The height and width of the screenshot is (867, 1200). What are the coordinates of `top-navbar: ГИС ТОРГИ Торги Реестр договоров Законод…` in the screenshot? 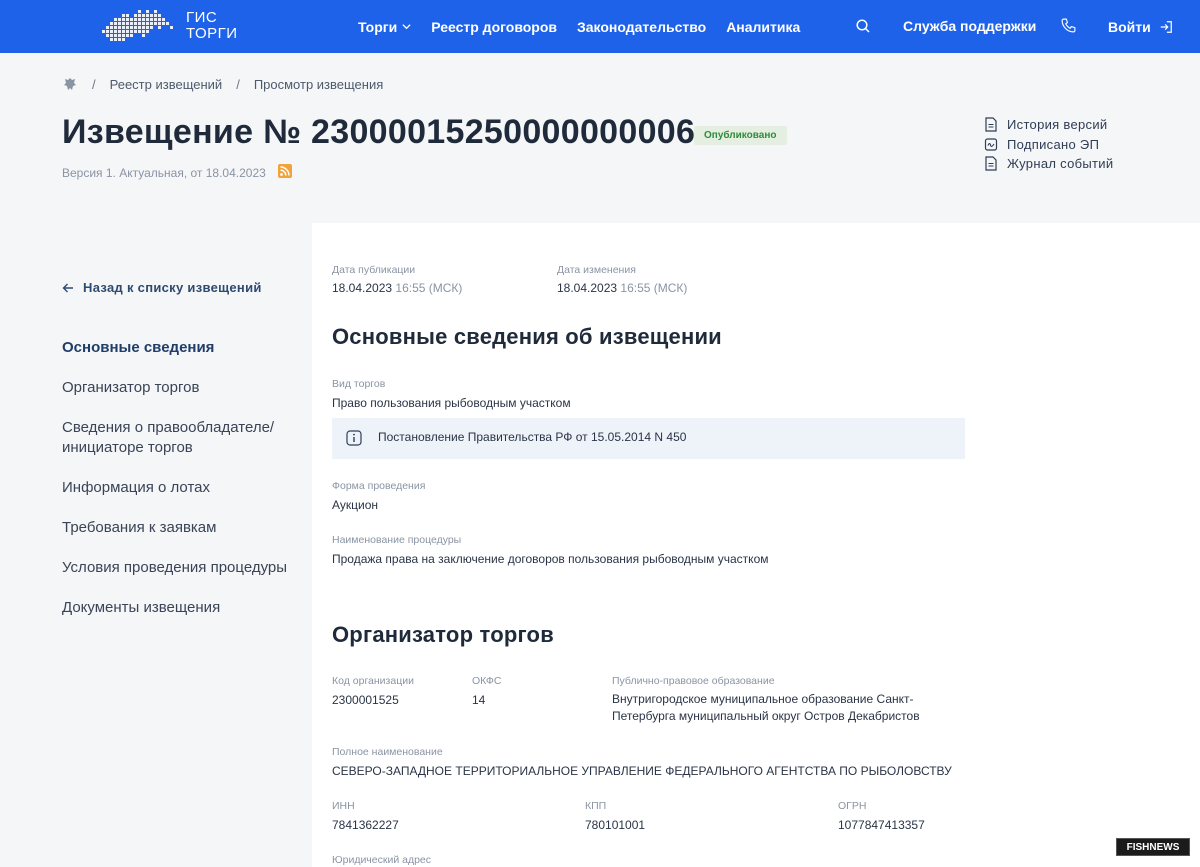 It's located at (600, 26).